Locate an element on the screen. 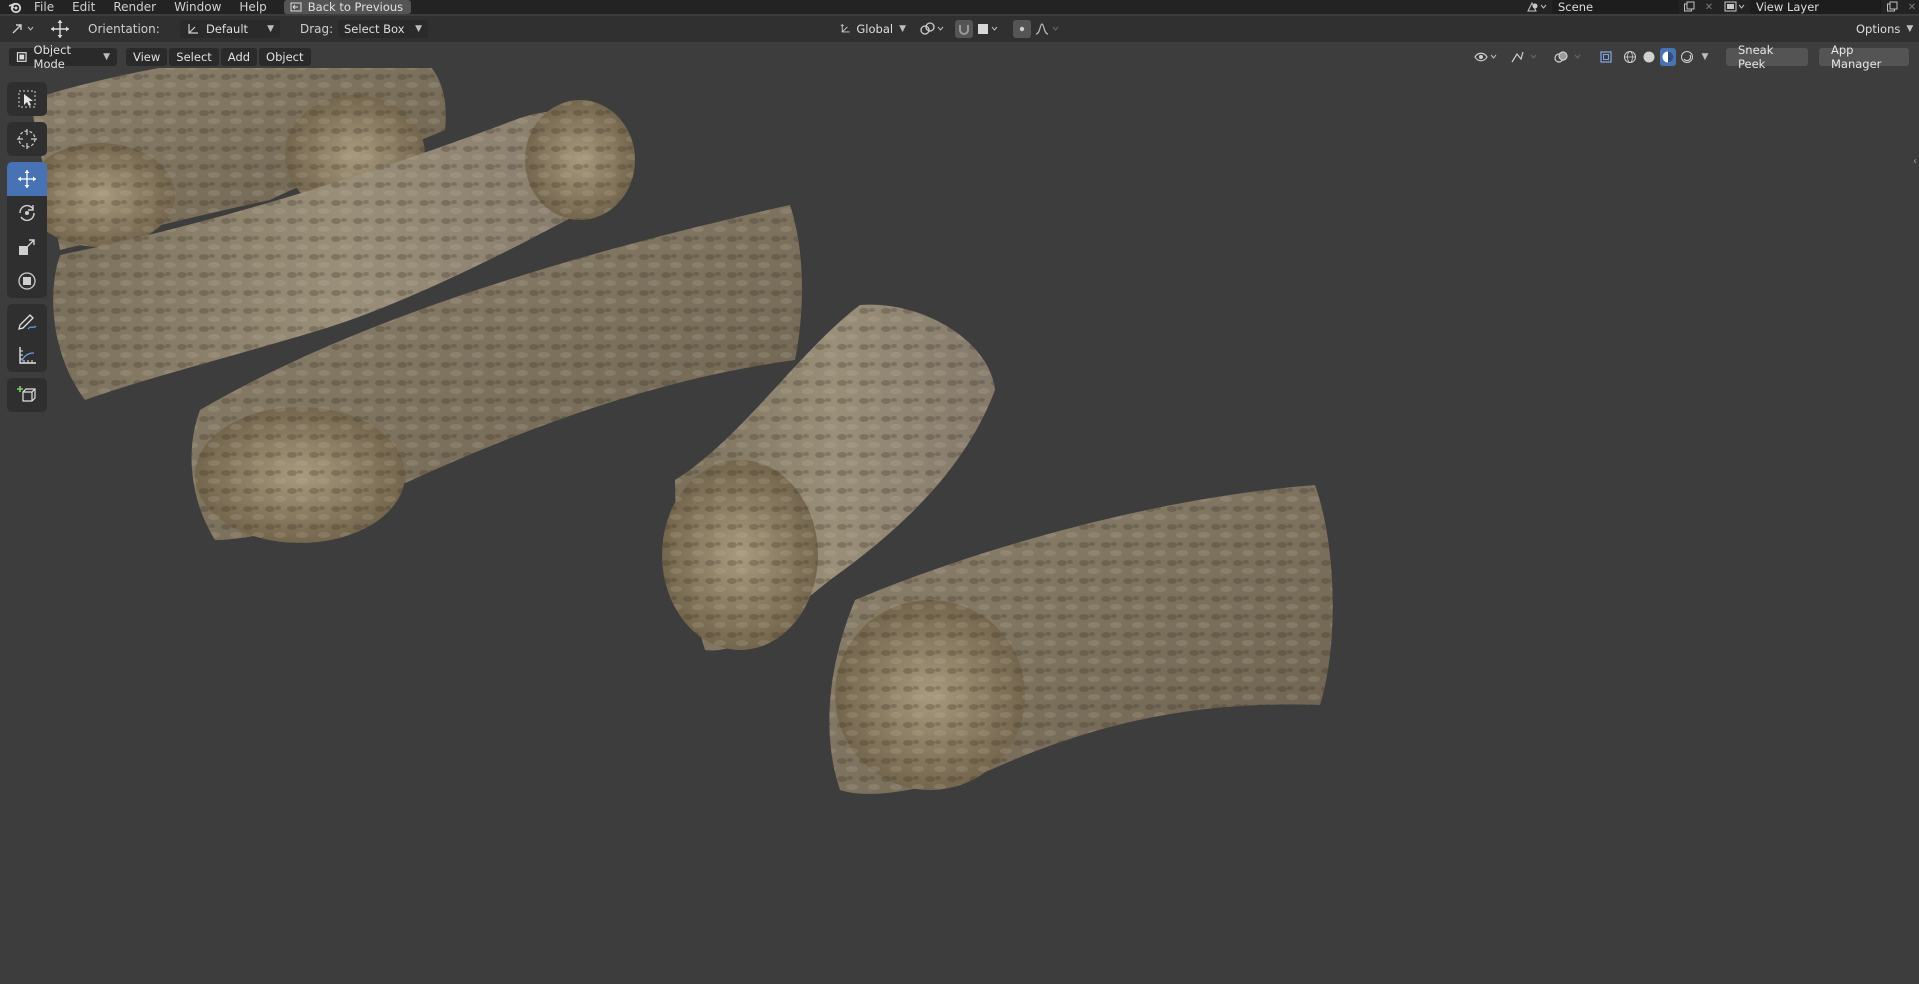  app-manager-button: App Manager is located at coordinates (1864, 57).